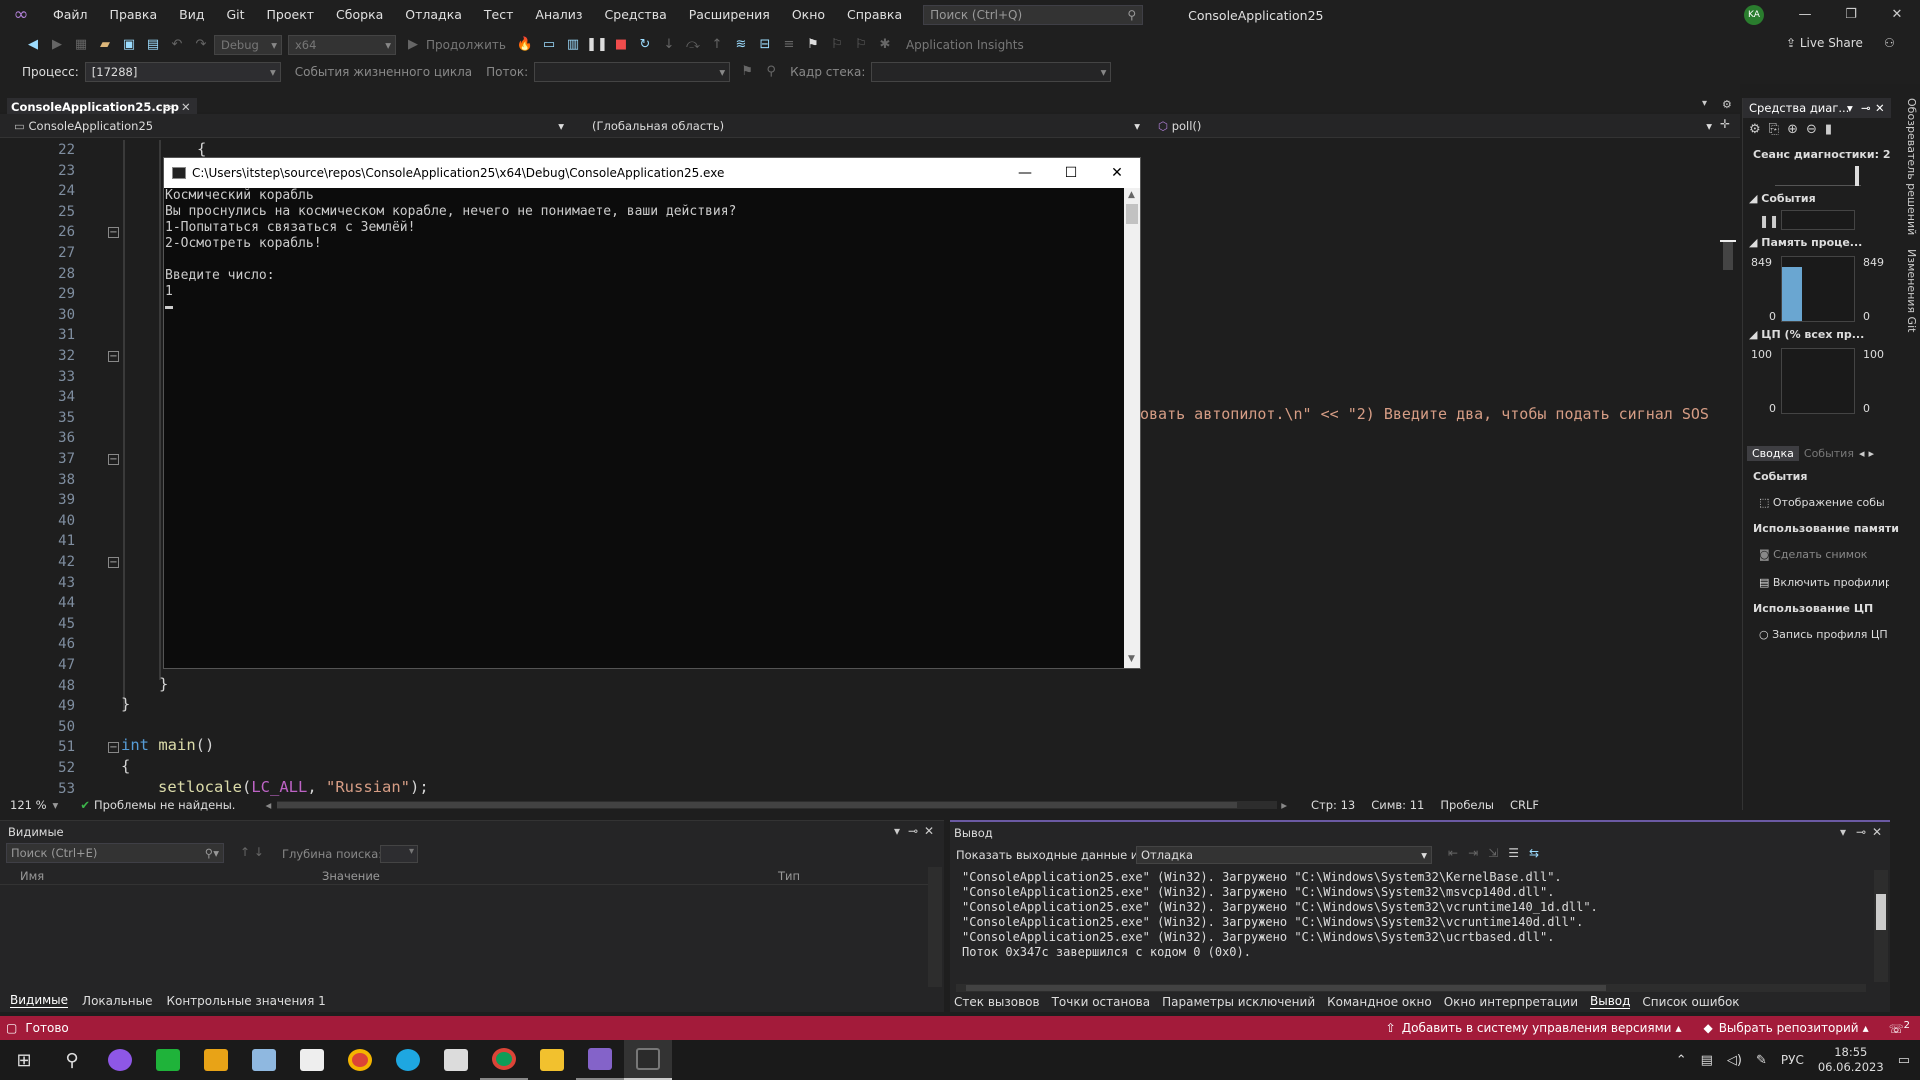 Image resolution: width=1920 pixels, height=1080 pixels. I want to click on goto-icon: ⇲, so click(1493, 853).